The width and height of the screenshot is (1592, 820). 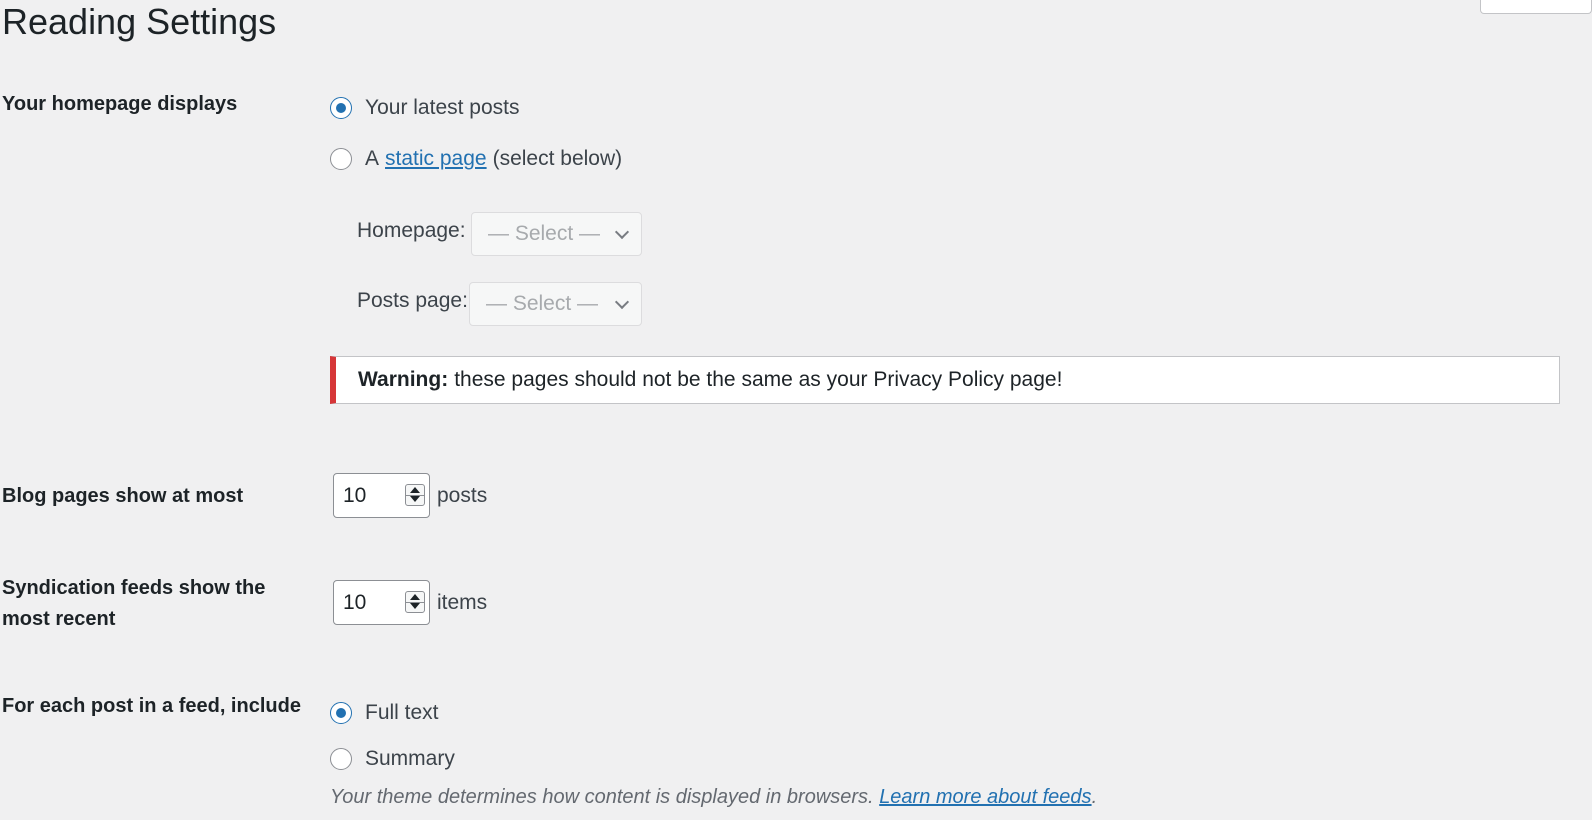 I want to click on homepage-select-value: — Select —, so click(x=544, y=233).